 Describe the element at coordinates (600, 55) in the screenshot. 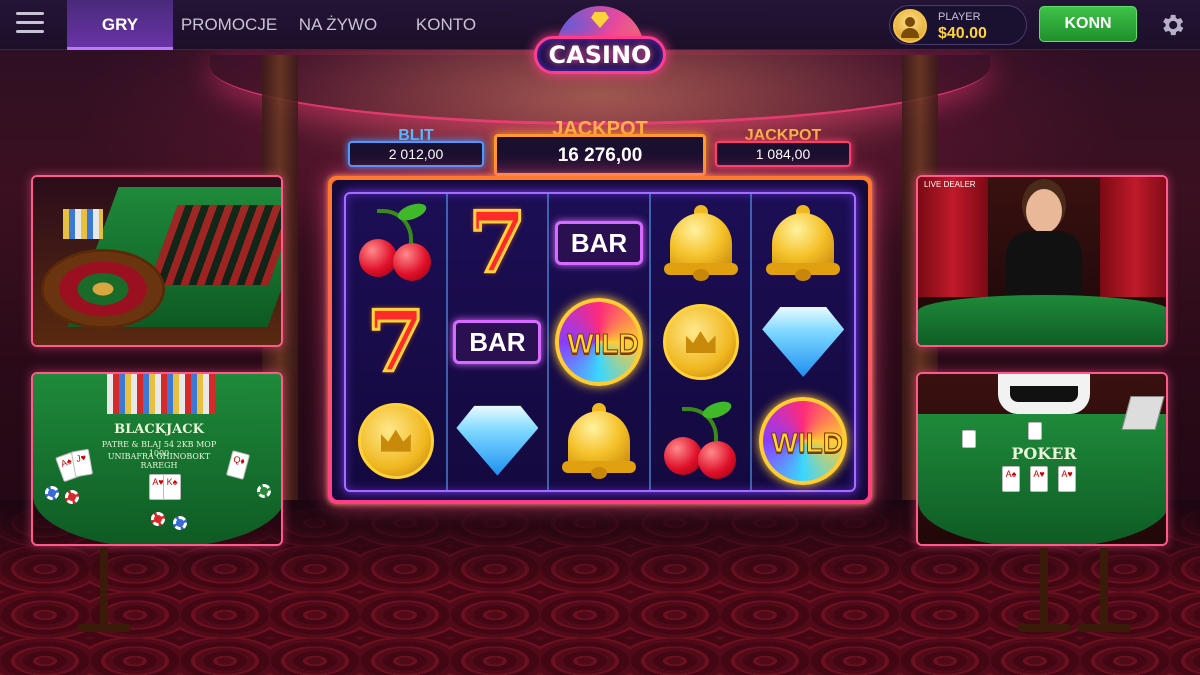

I see `logo-text: CASINO` at that location.